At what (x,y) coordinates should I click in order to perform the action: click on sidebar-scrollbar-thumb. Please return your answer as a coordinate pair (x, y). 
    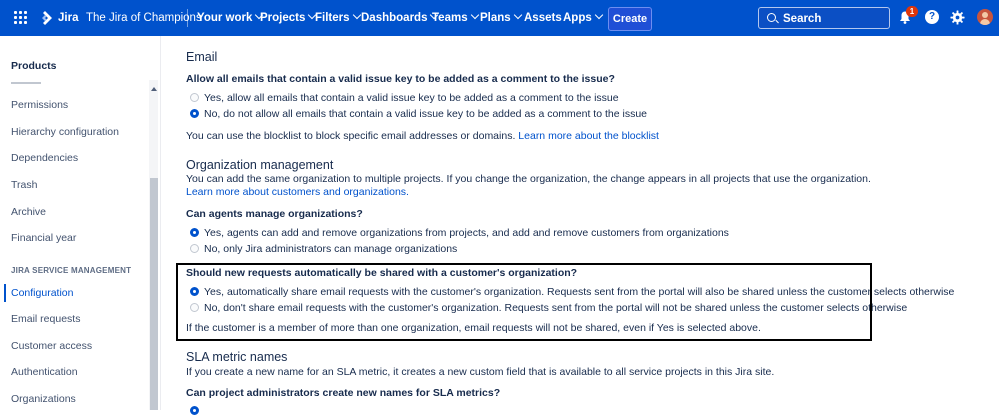
    Looking at the image, I should click on (154, 294).